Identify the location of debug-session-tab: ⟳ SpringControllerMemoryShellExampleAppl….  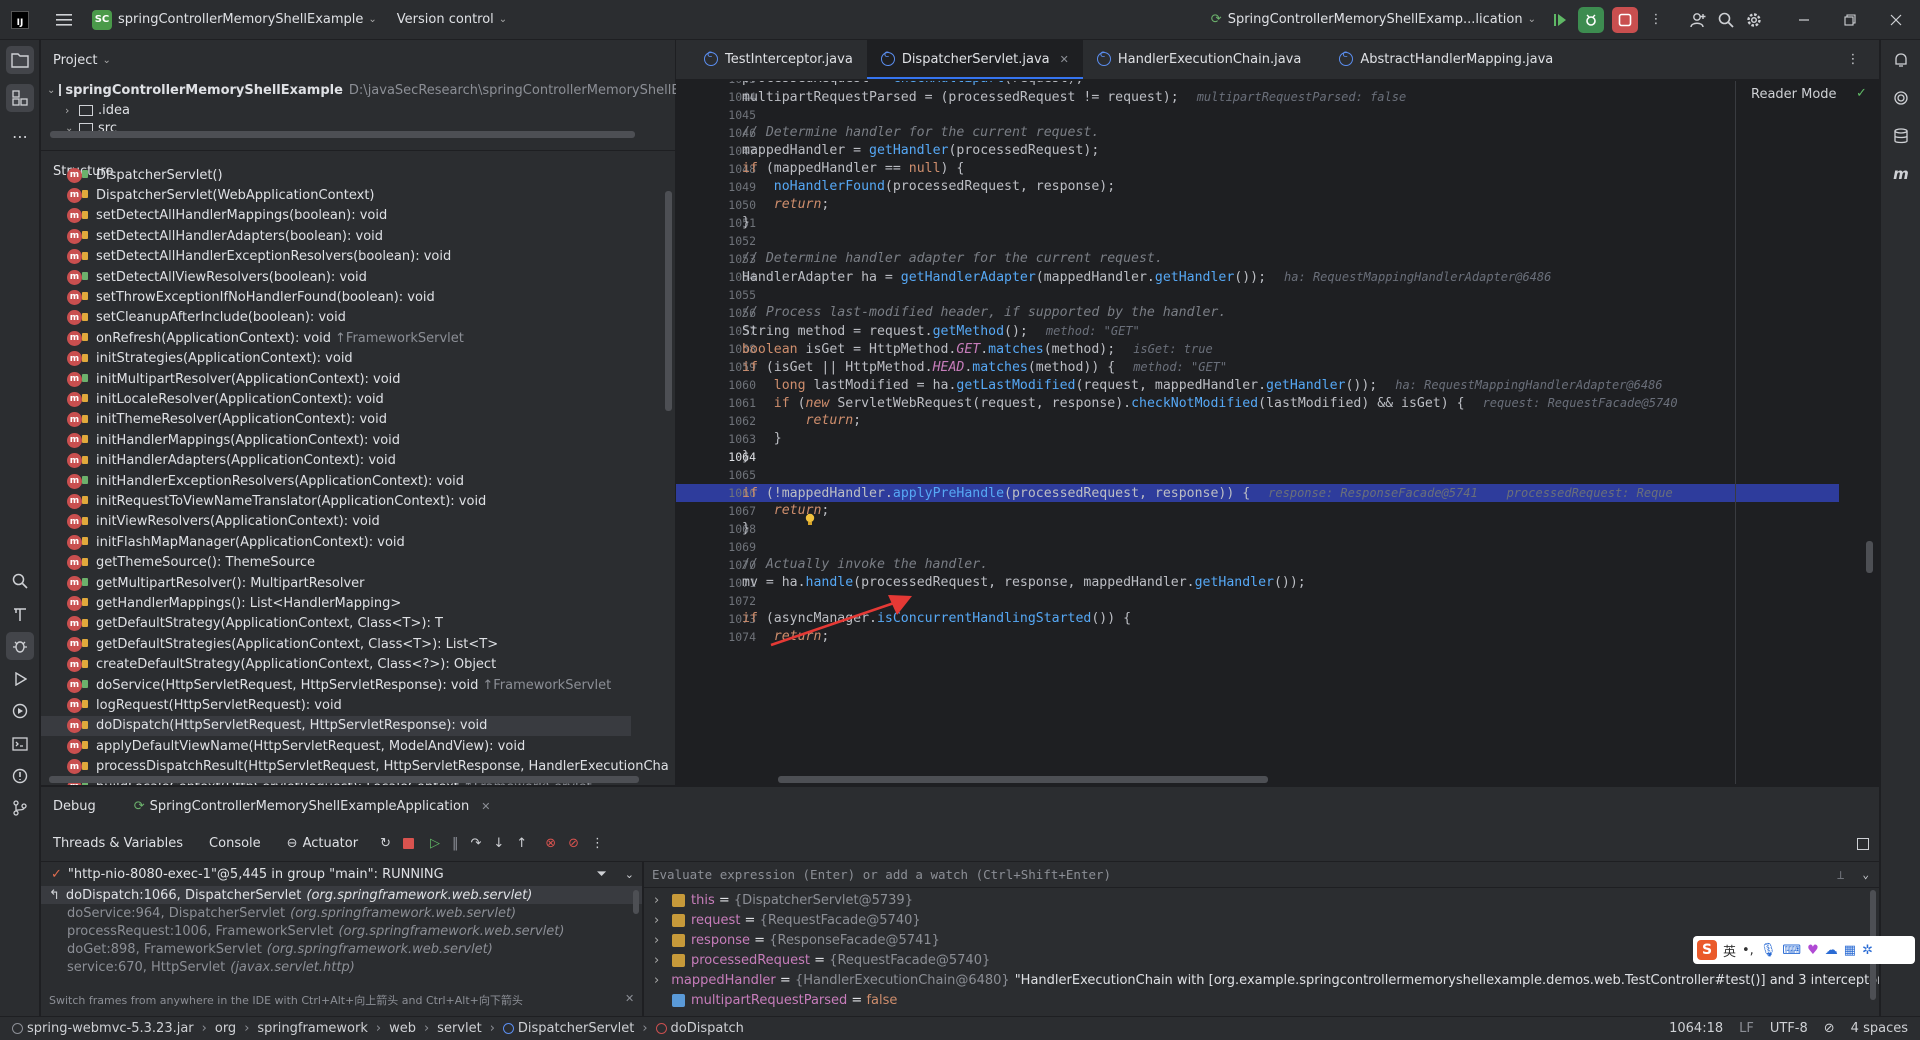
(312, 806).